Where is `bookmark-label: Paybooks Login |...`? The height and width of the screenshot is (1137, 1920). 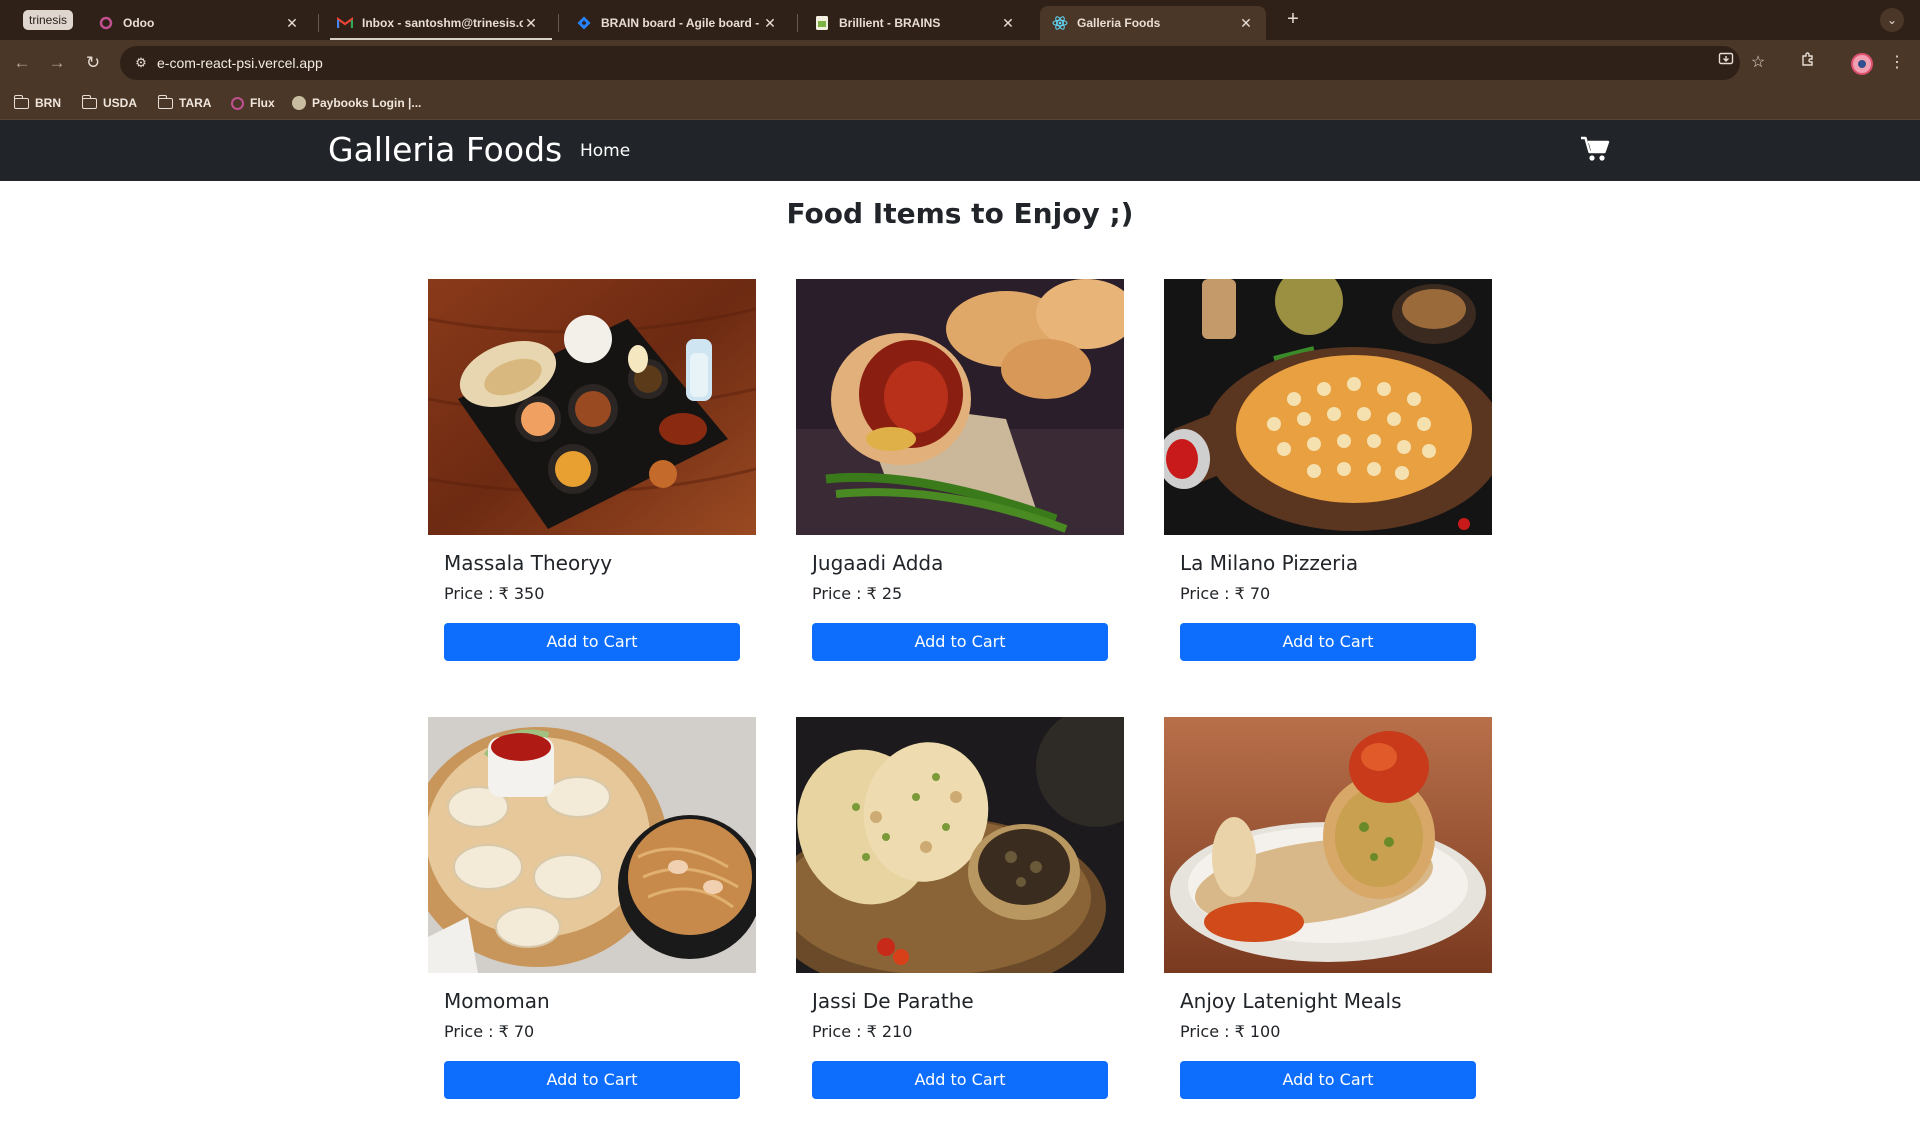
bookmark-label: Paybooks Login |... is located at coordinates (367, 103).